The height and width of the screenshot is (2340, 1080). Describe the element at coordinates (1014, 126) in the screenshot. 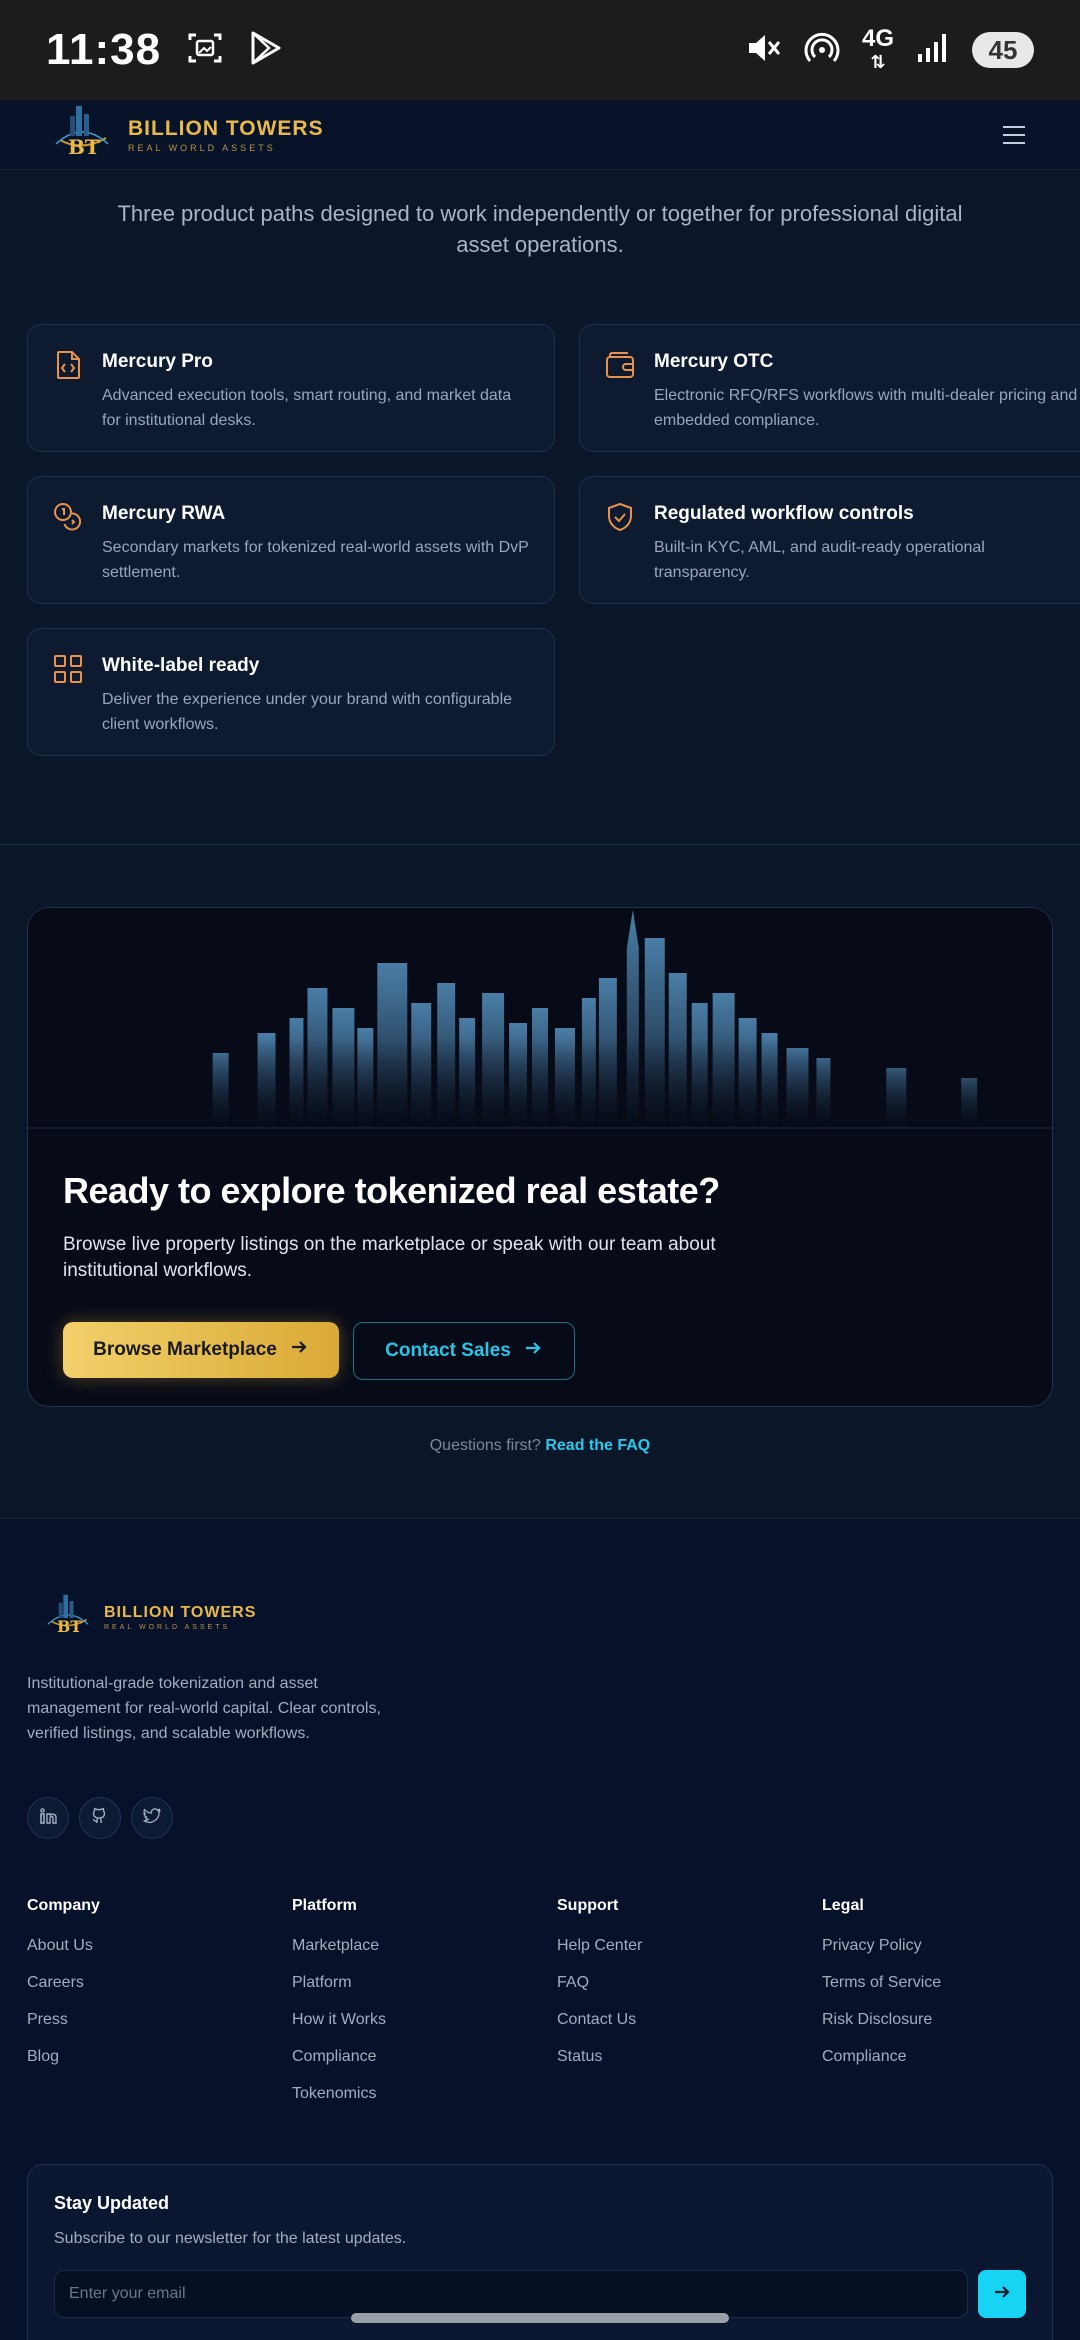

I see `menu-icon` at that location.